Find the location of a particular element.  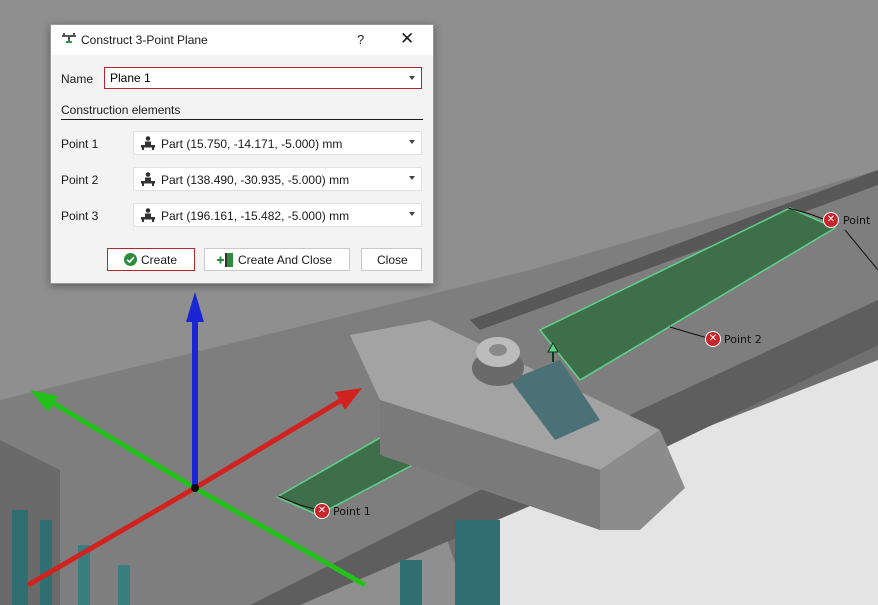

create-button: Create is located at coordinates (151, 259).